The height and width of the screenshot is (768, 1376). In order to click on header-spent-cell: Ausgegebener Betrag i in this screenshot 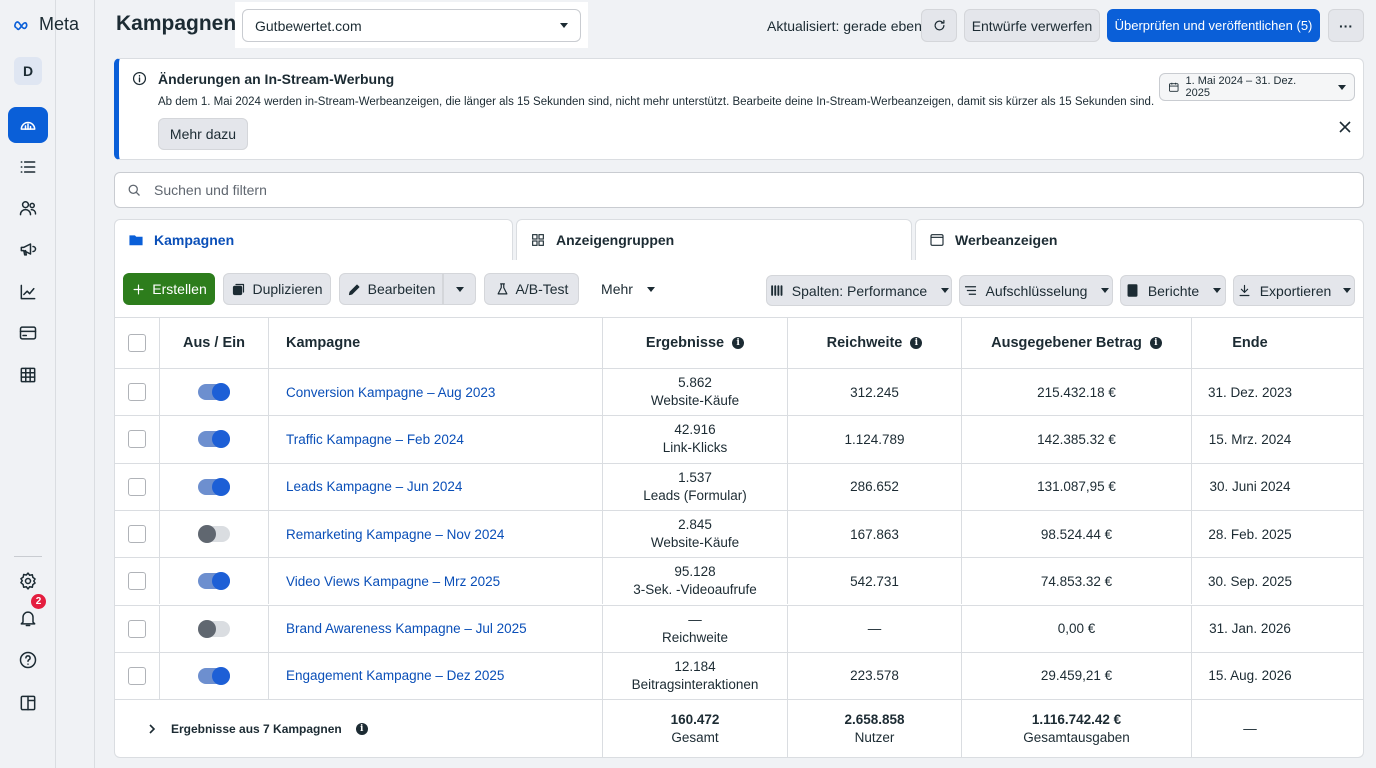, I will do `click(1077, 343)`.